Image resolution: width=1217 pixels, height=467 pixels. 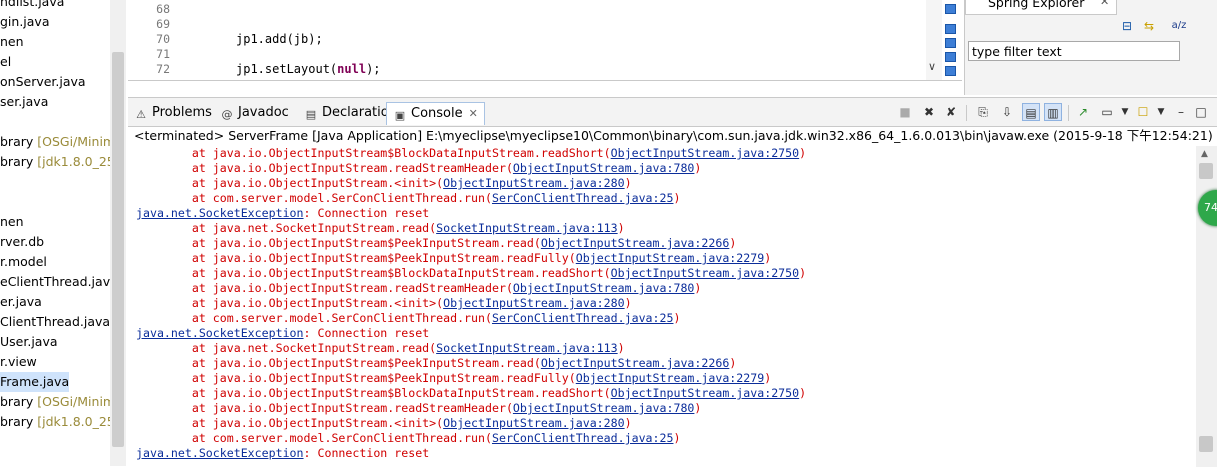 What do you see at coordinates (1143, 112) in the screenshot?
I see `open-console-icon: ☐` at bounding box center [1143, 112].